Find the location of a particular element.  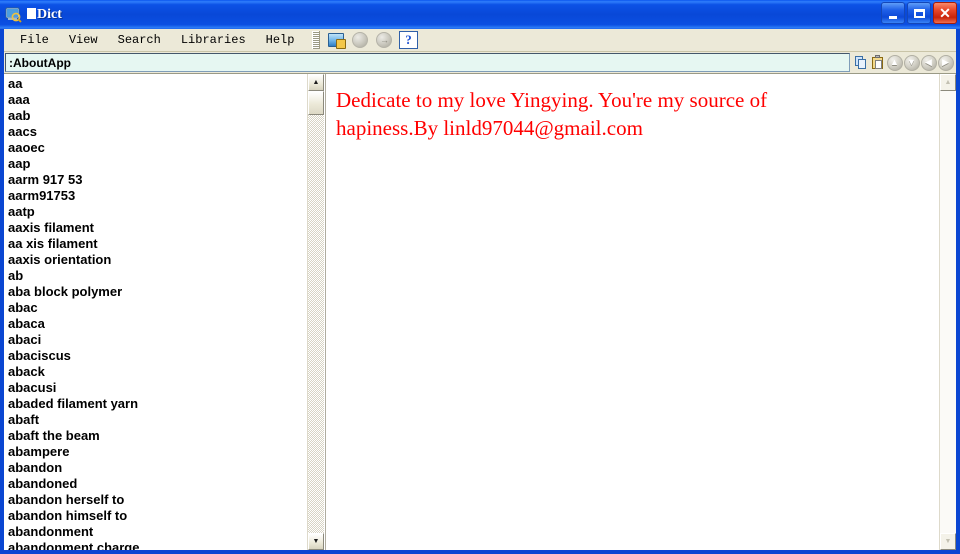

circle-icon is located at coordinates (360, 40).